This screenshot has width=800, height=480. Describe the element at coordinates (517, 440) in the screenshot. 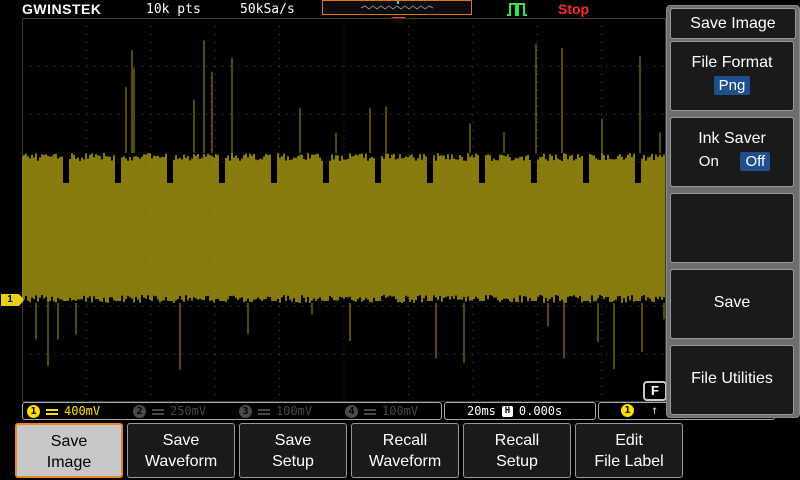

I see `recall-setup-line1: Recall` at that location.